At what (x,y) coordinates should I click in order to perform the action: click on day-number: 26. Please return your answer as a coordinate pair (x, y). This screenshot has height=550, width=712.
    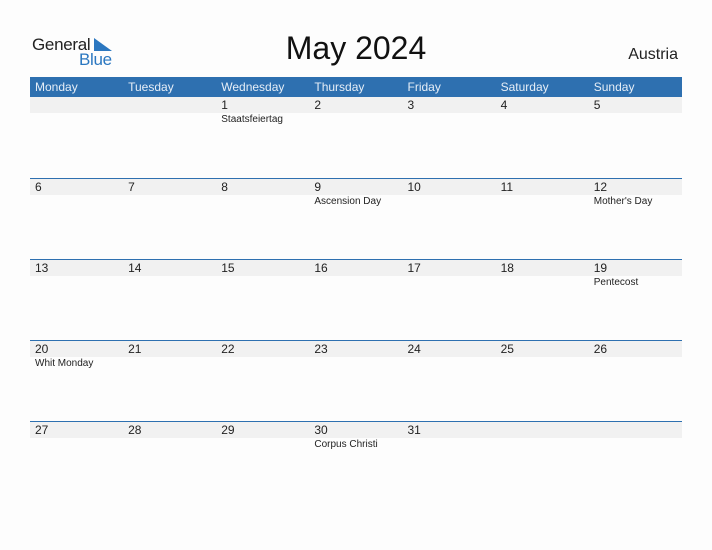
    Looking at the image, I should click on (600, 349).